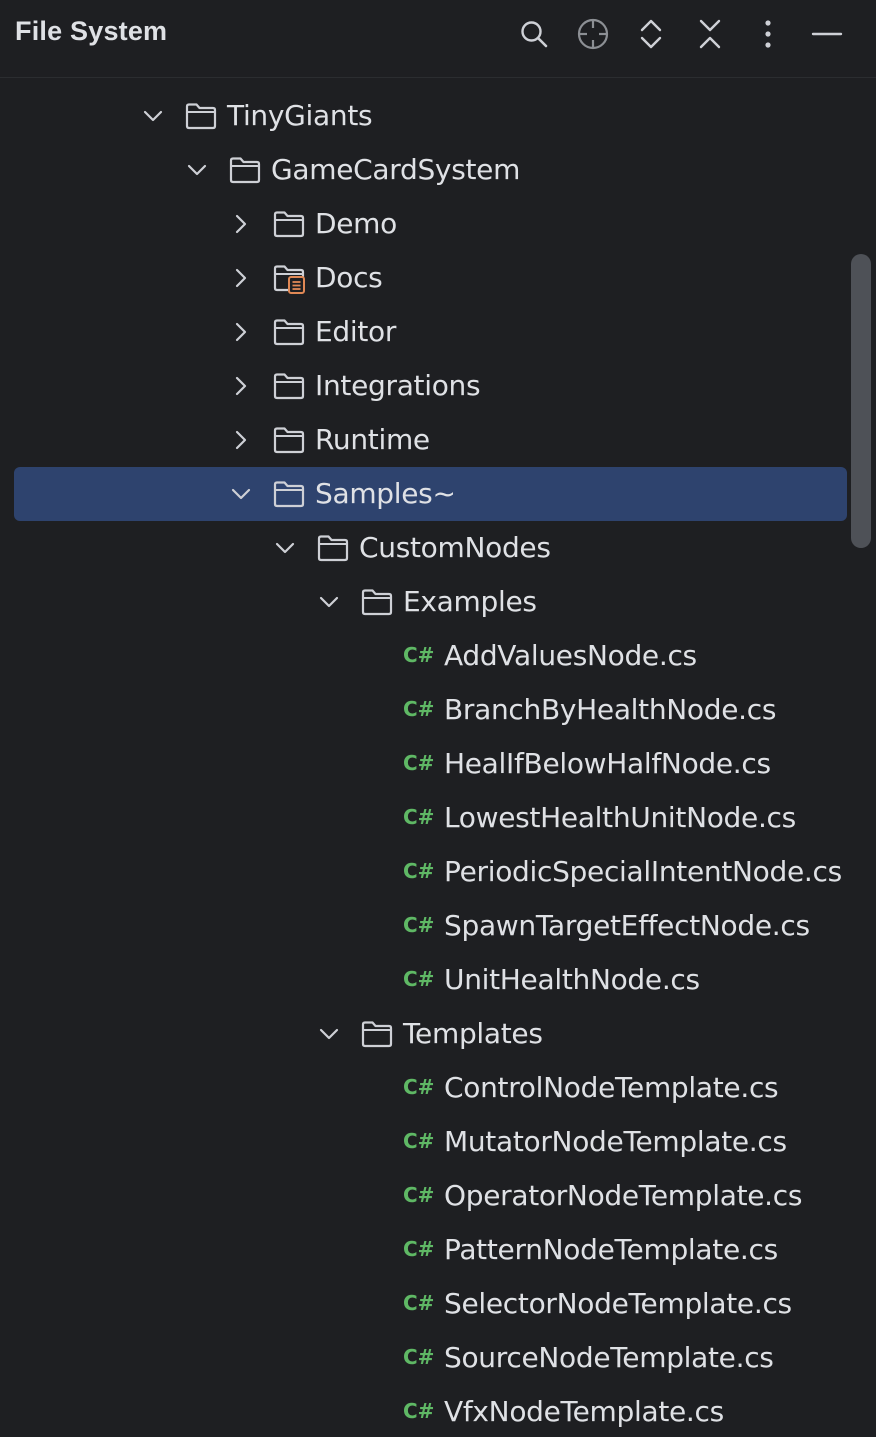 This screenshot has width=876, height=1437. Describe the element at coordinates (710, 34) in the screenshot. I see `collapse-all-icon` at that location.